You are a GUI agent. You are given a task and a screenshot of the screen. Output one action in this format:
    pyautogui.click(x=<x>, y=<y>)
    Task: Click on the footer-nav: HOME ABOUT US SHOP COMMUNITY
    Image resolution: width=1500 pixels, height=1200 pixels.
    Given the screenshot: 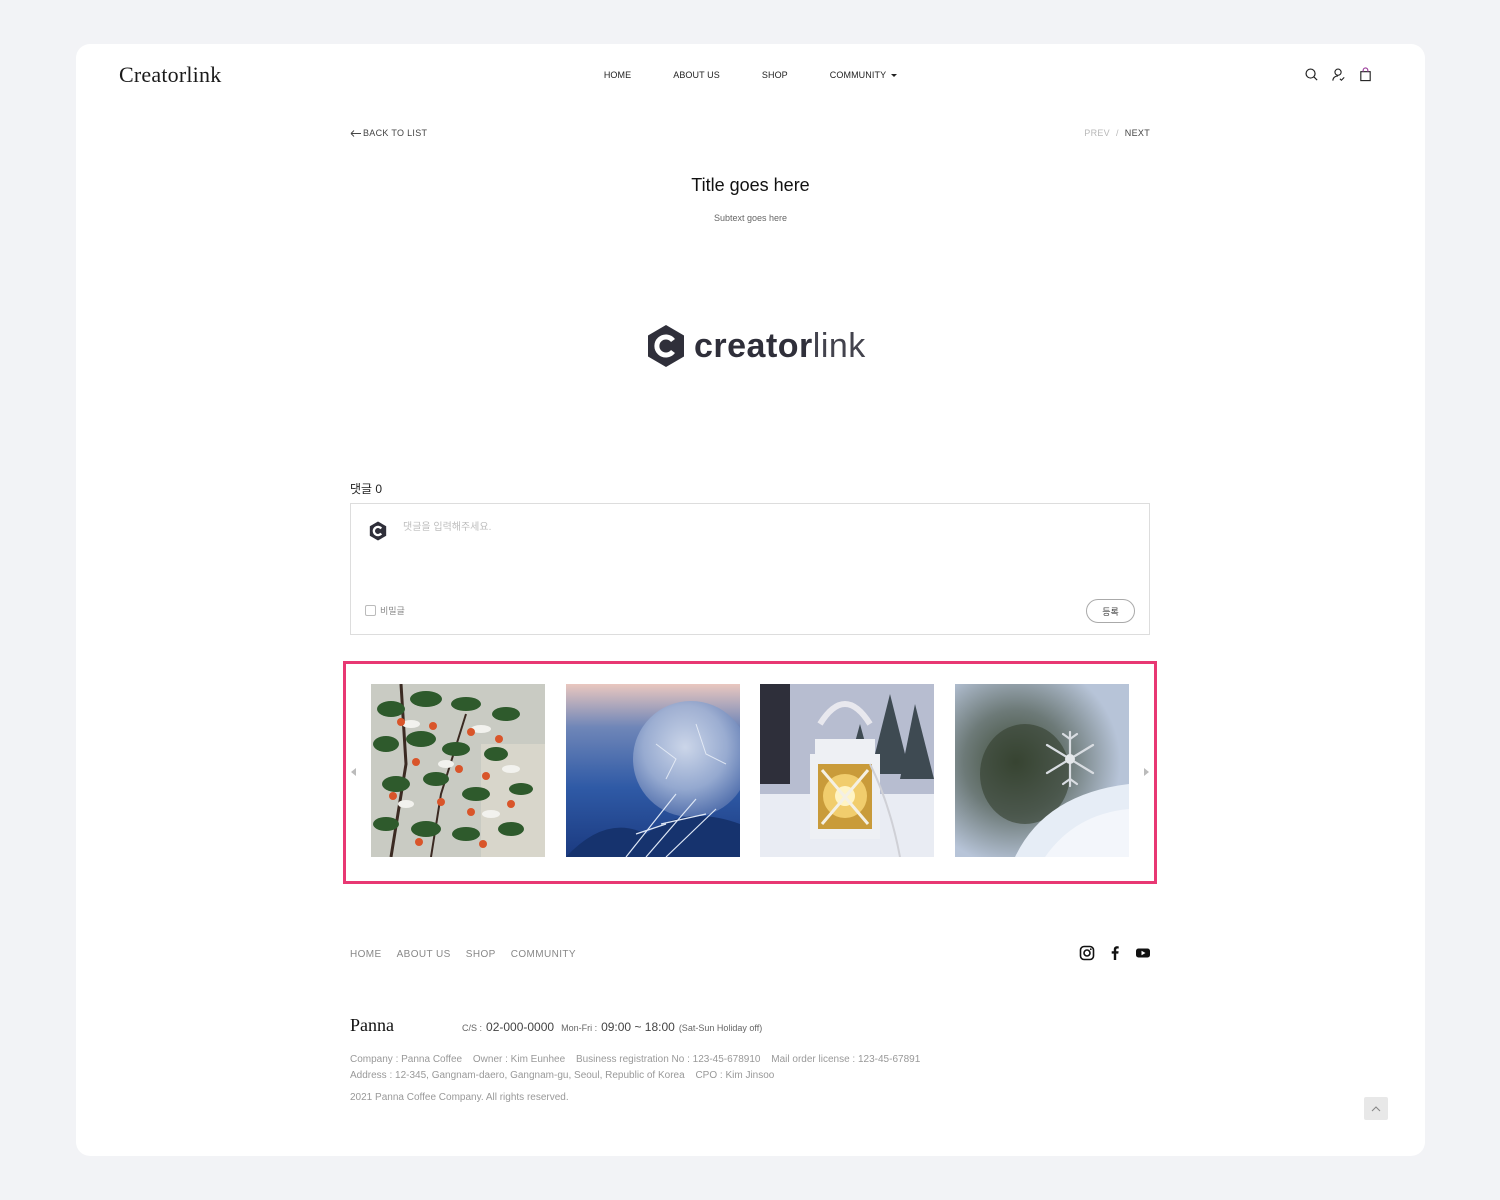 What is the action you would take?
    pyautogui.click(x=463, y=954)
    